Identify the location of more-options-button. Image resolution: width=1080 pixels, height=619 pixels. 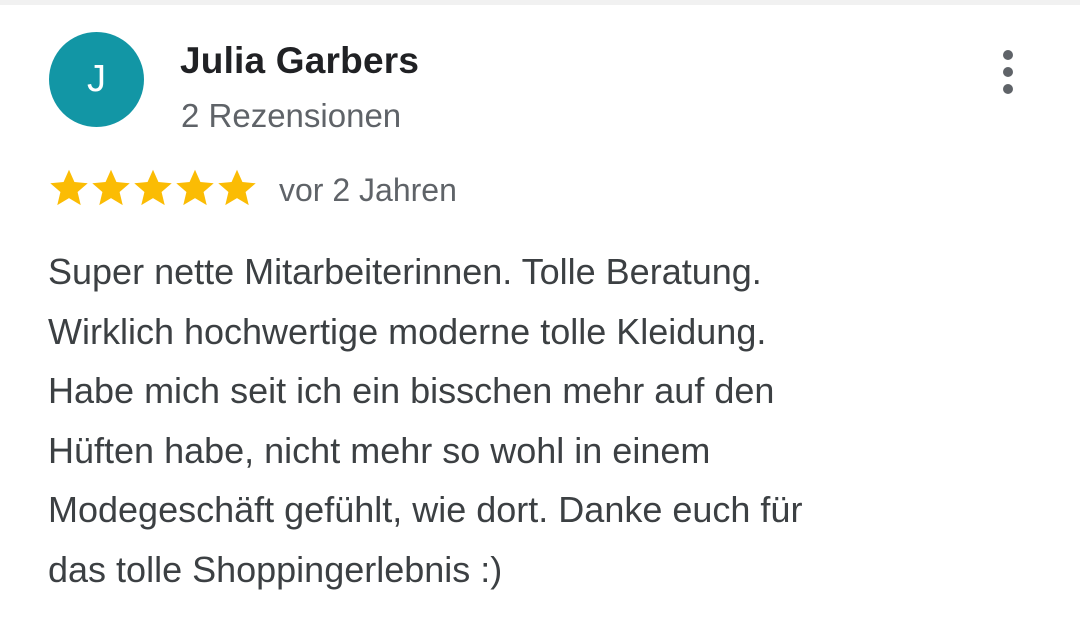
(1008, 72).